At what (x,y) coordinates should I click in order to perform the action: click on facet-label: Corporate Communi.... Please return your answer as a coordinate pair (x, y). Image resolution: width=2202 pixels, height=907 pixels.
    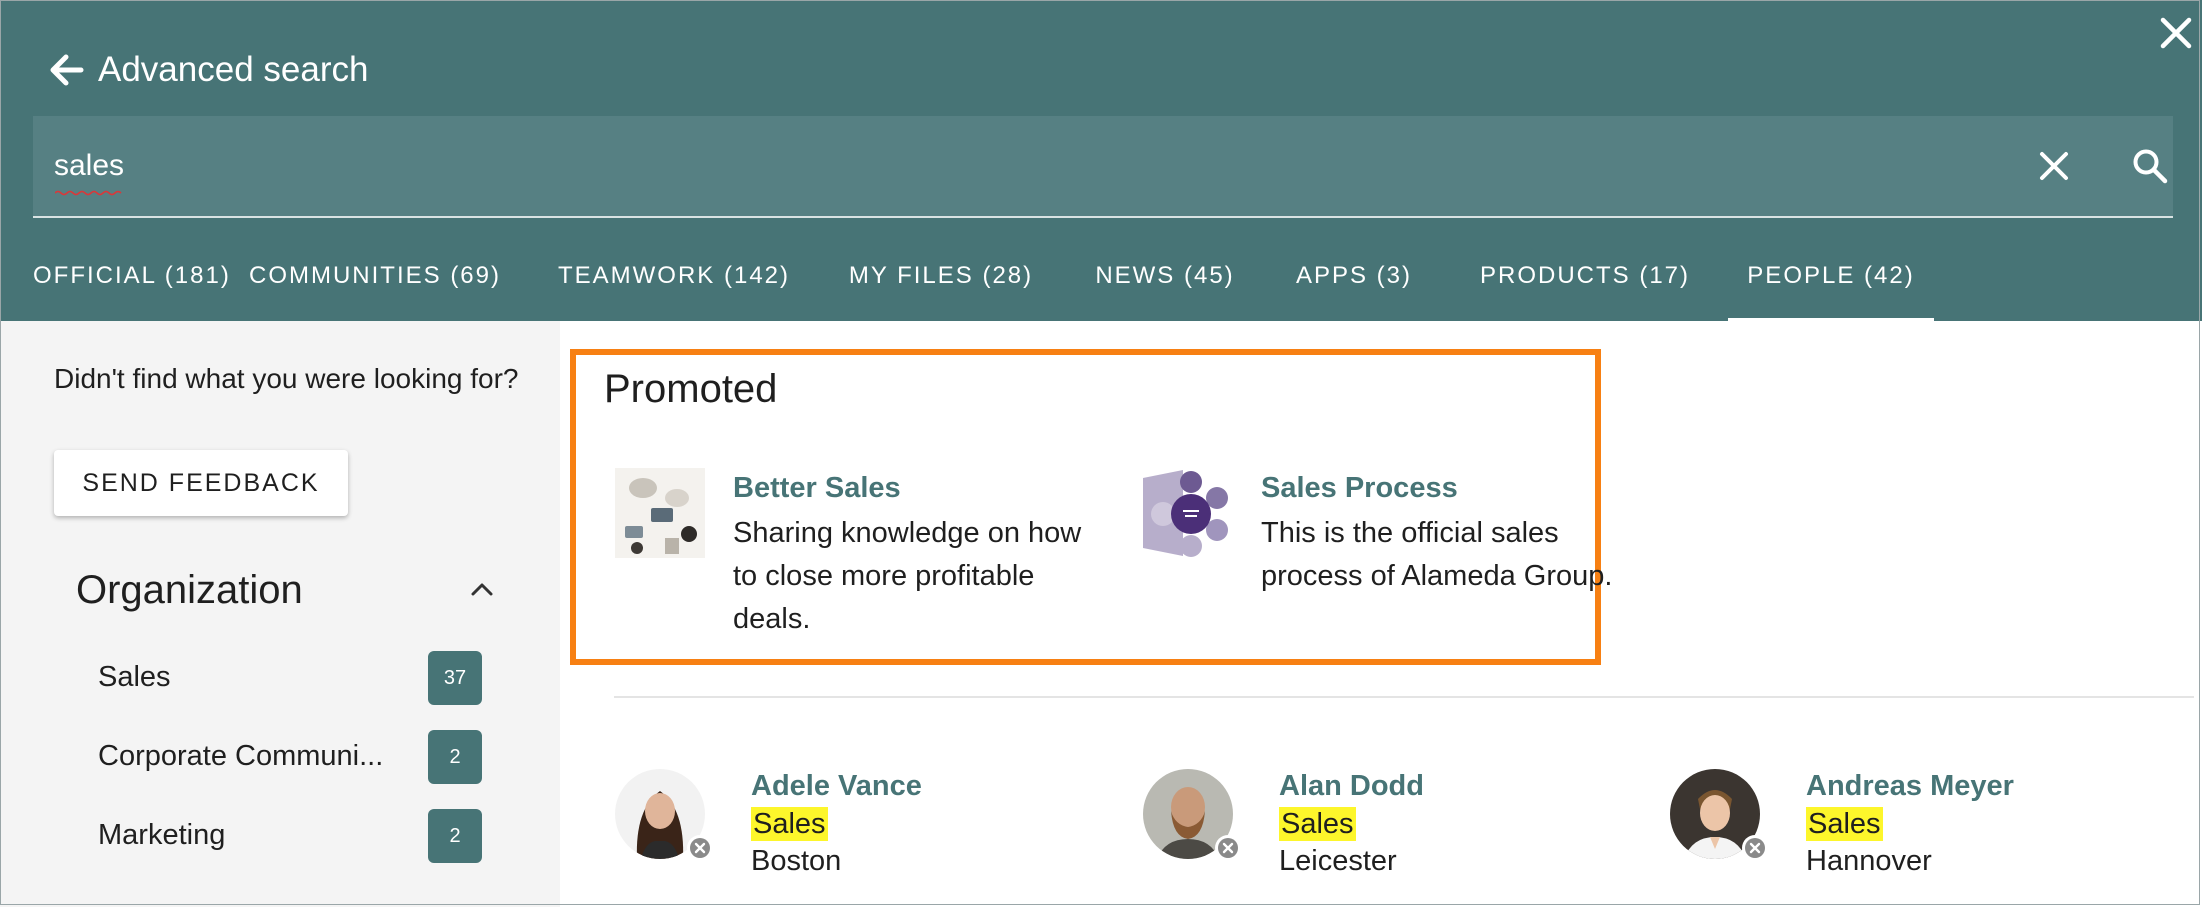
    Looking at the image, I should click on (241, 756).